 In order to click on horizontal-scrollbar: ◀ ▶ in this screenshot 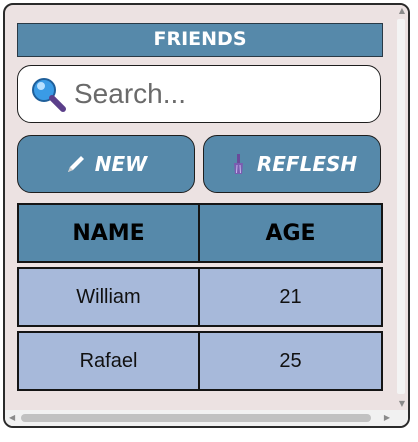, I will do `click(206, 418)`.